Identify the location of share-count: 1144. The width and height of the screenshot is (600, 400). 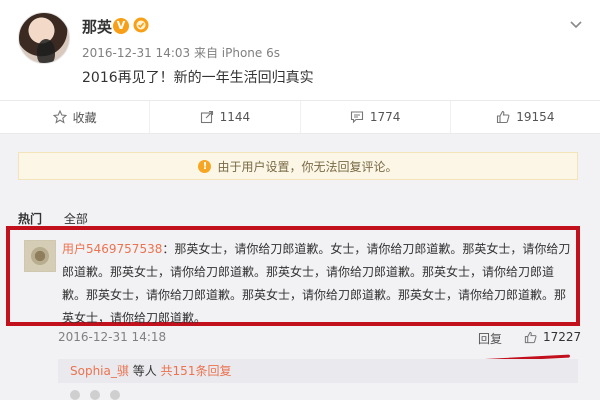
(235, 117).